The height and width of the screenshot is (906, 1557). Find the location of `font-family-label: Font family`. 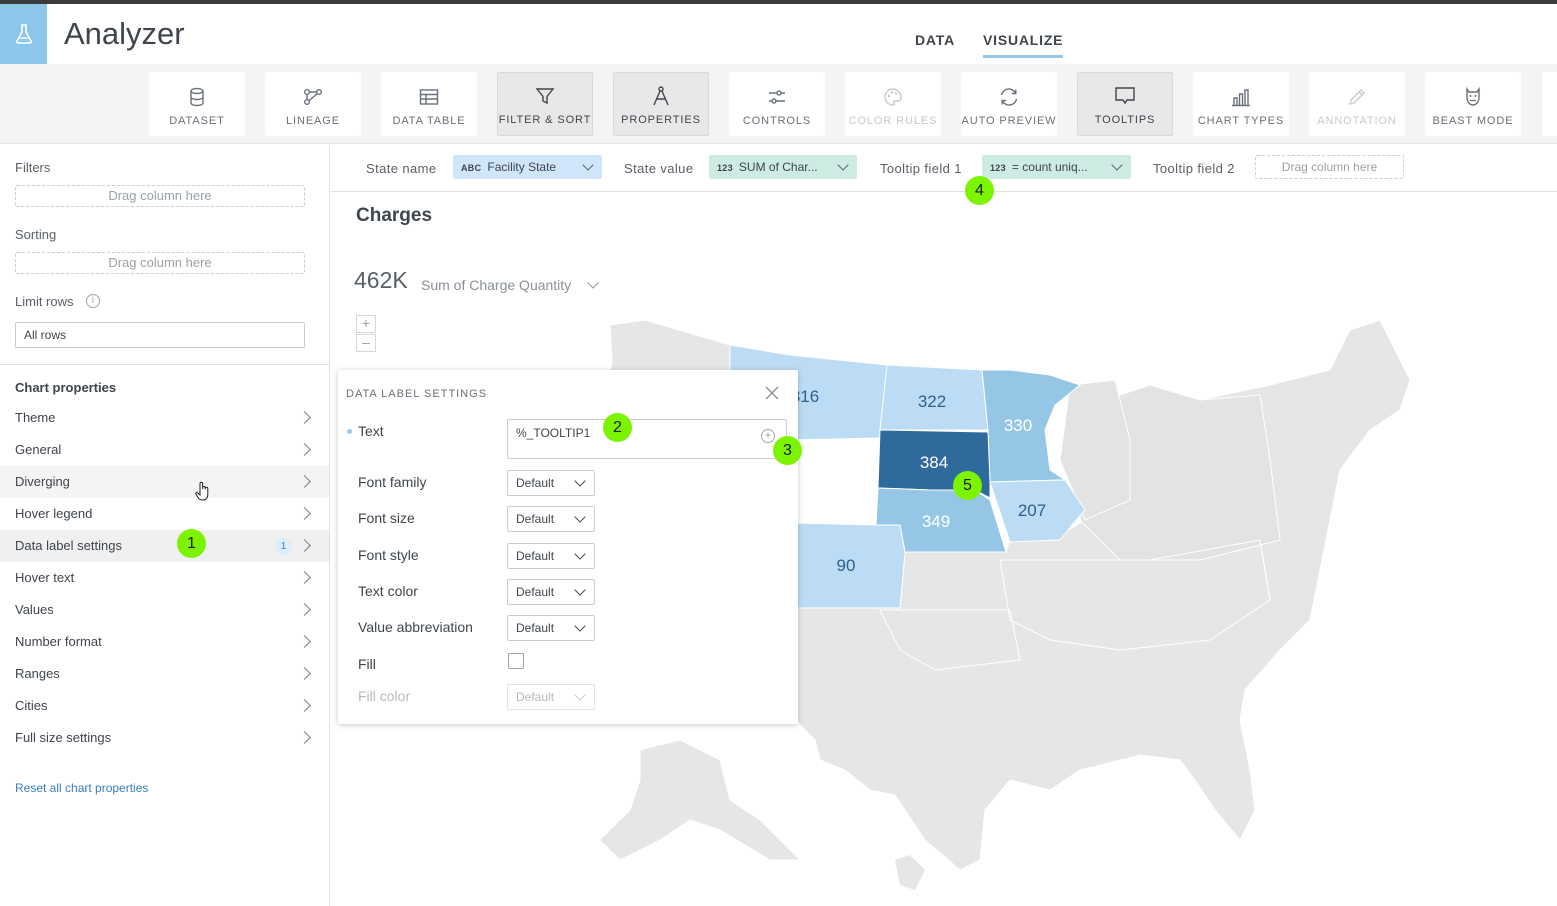

font-family-label: Font family is located at coordinates (392, 482).